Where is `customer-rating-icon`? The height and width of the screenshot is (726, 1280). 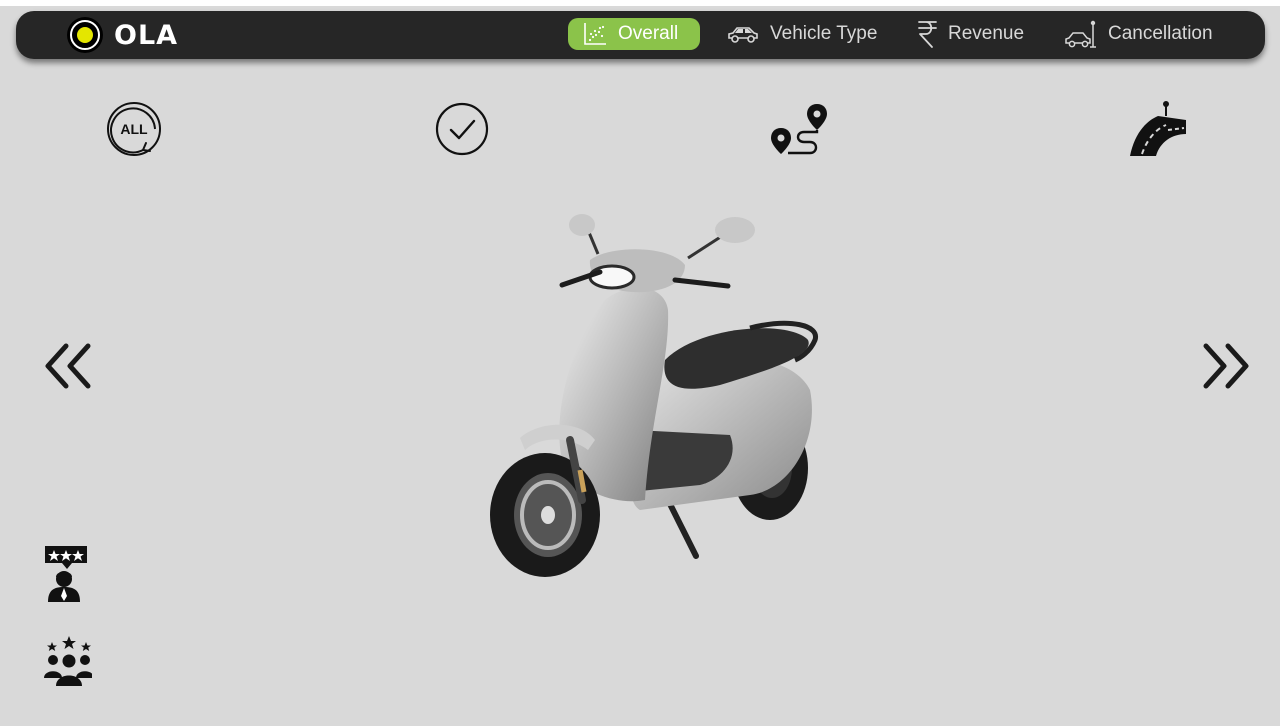
customer-rating-icon is located at coordinates (67, 662).